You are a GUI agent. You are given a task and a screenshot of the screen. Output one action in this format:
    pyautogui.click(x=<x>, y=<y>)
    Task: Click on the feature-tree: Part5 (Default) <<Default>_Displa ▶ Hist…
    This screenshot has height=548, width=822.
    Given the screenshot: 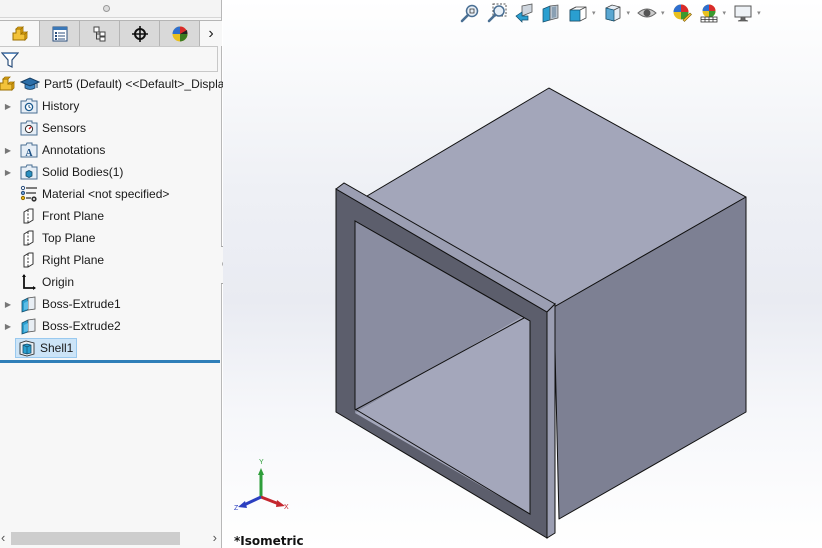 What is the action you would take?
    pyautogui.click(x=112, y=216)
    